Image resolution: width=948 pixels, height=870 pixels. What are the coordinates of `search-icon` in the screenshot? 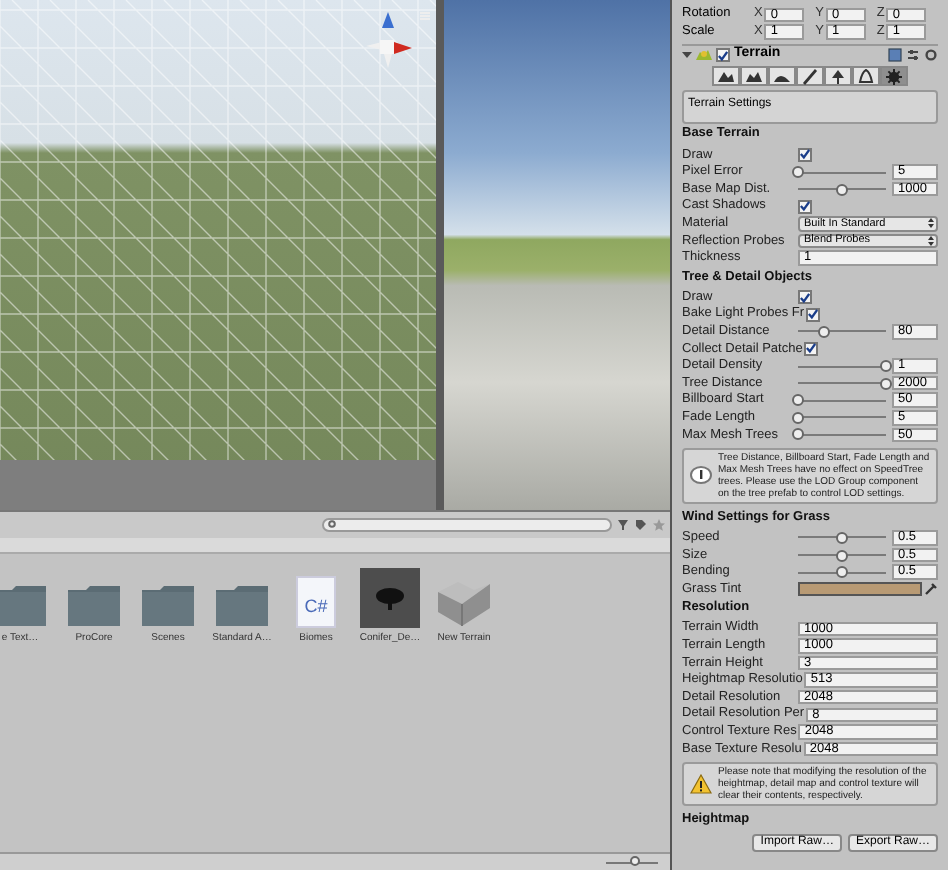 It's located at (333, 525).